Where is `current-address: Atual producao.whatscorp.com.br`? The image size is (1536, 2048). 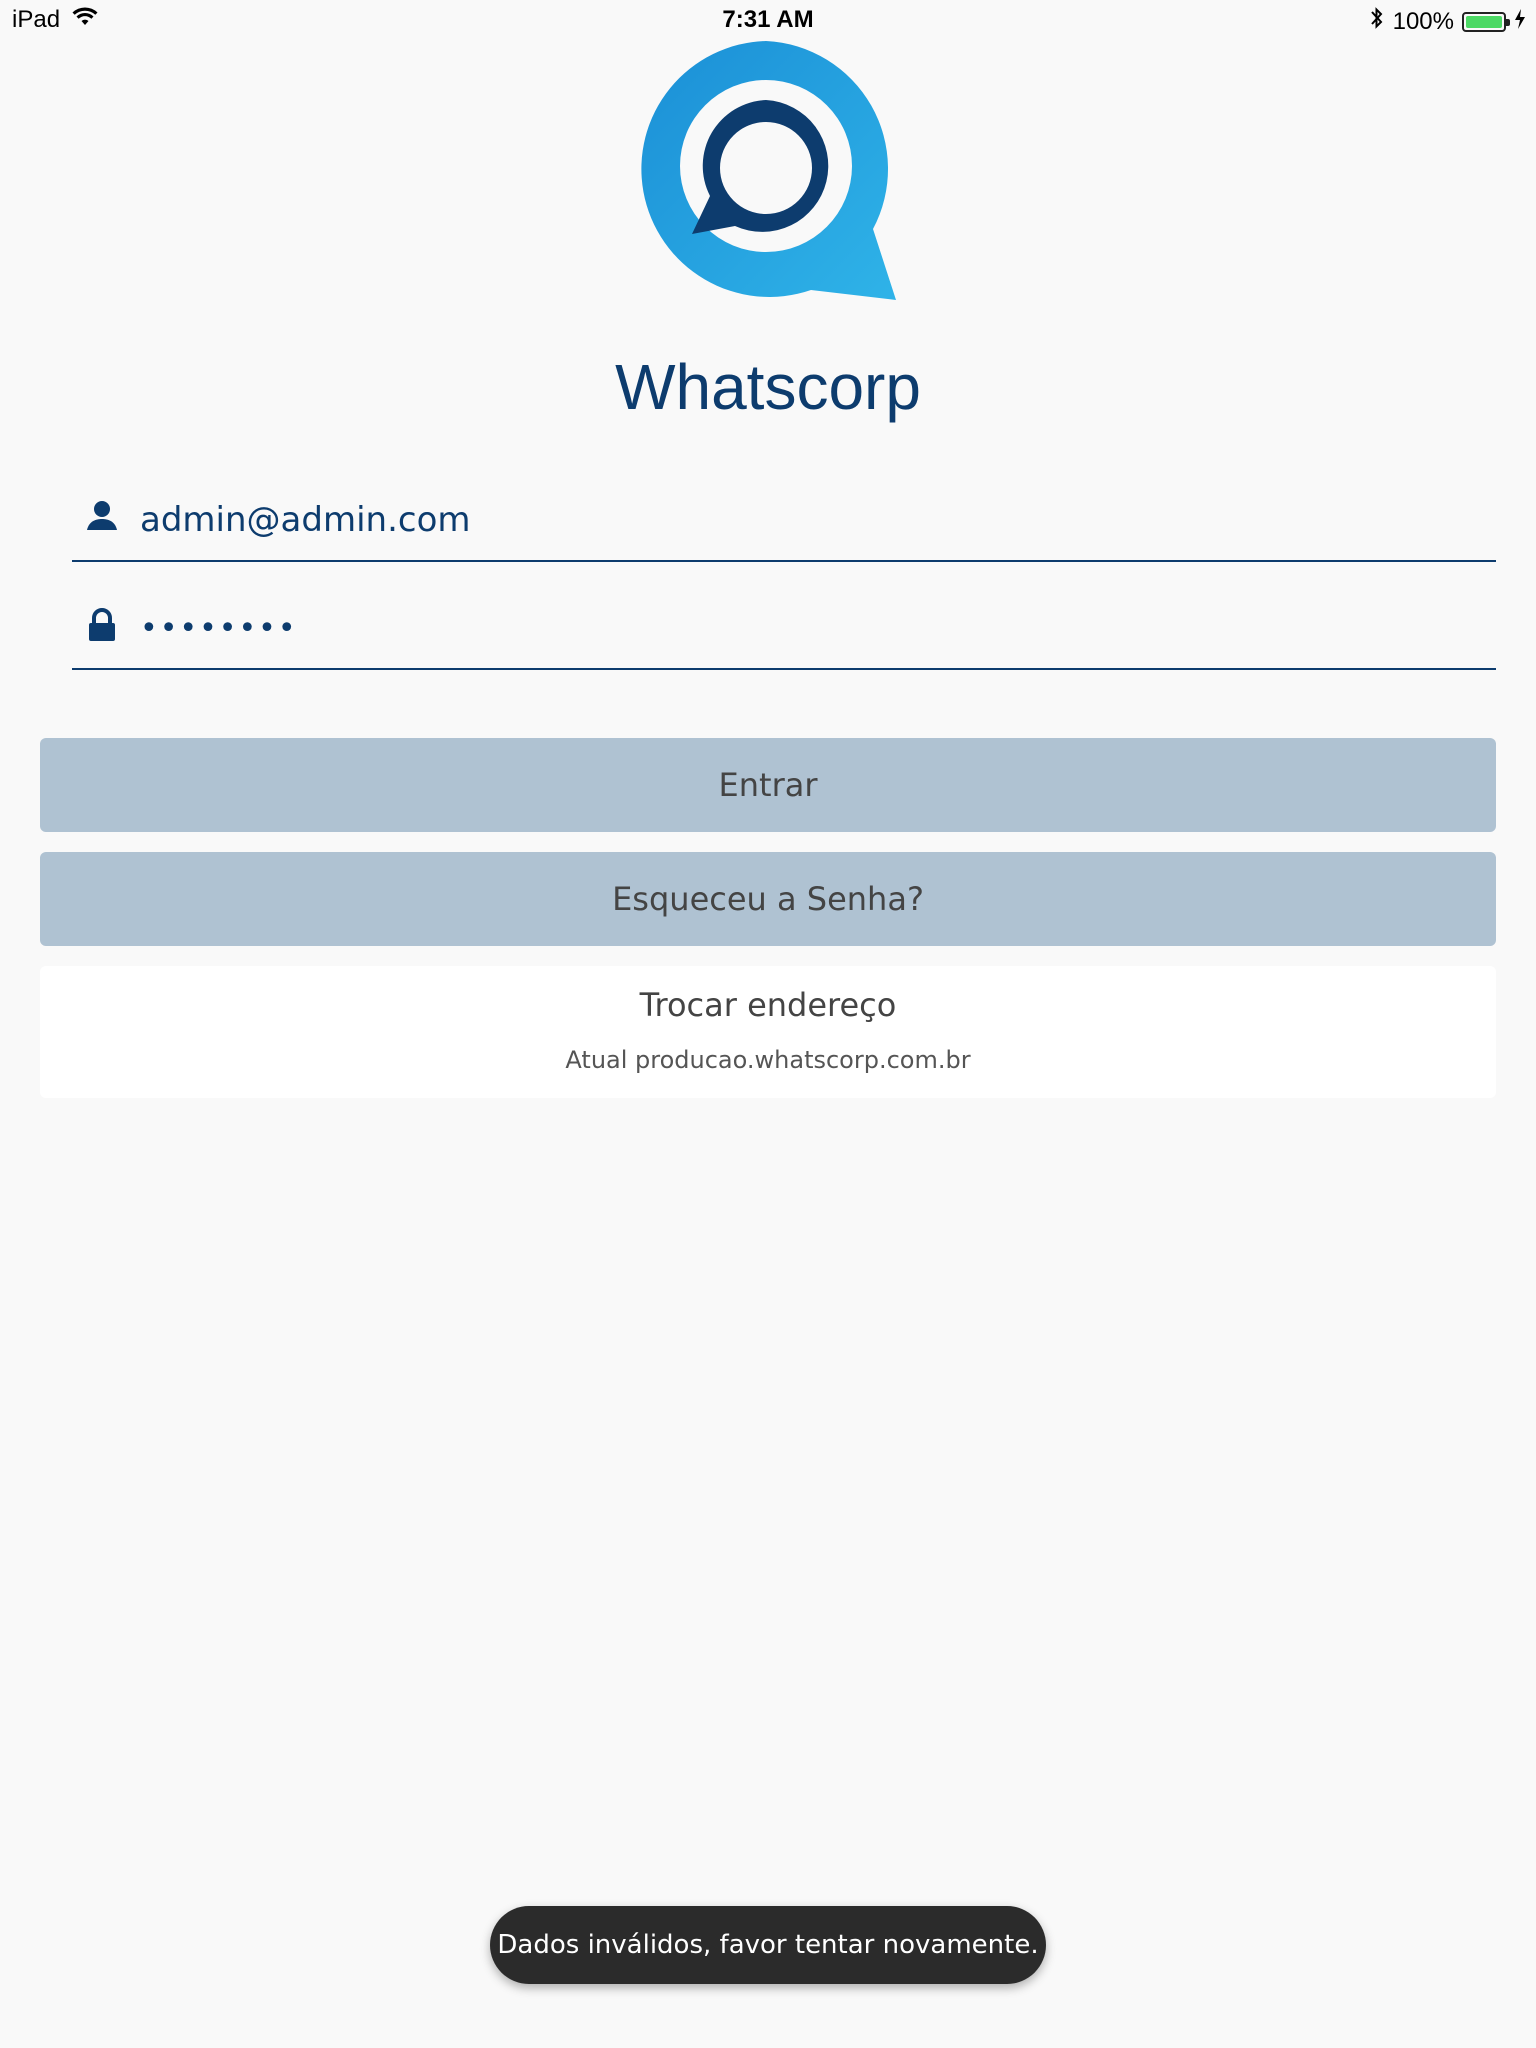 current-address: Atual producao.whatscorp.com.br is located at coordinates (768, 1060).